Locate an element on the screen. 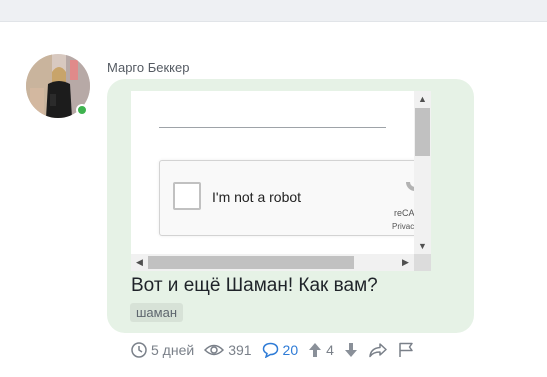  avatar is located at coordinates (58, 86).